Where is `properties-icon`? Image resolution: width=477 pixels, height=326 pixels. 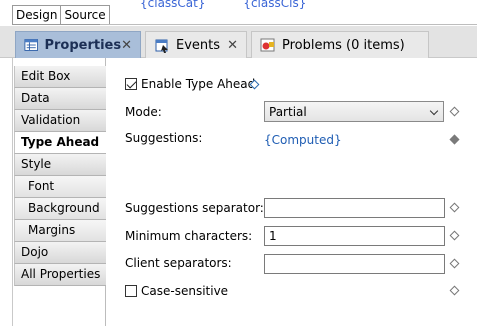
properties-icon is located at coordinates (31, 45).